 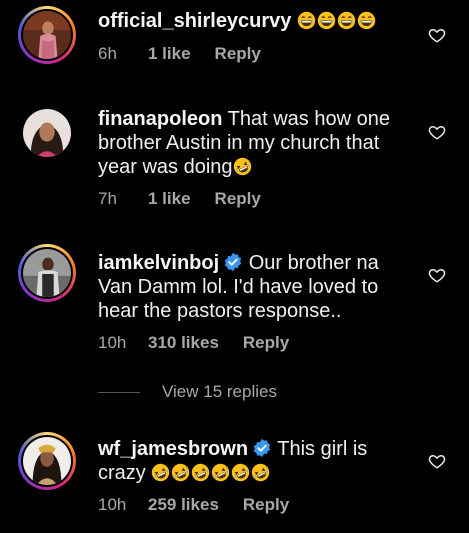 I want to click on comment-body: official_shirleycurvy, so click(x=258, y=21).